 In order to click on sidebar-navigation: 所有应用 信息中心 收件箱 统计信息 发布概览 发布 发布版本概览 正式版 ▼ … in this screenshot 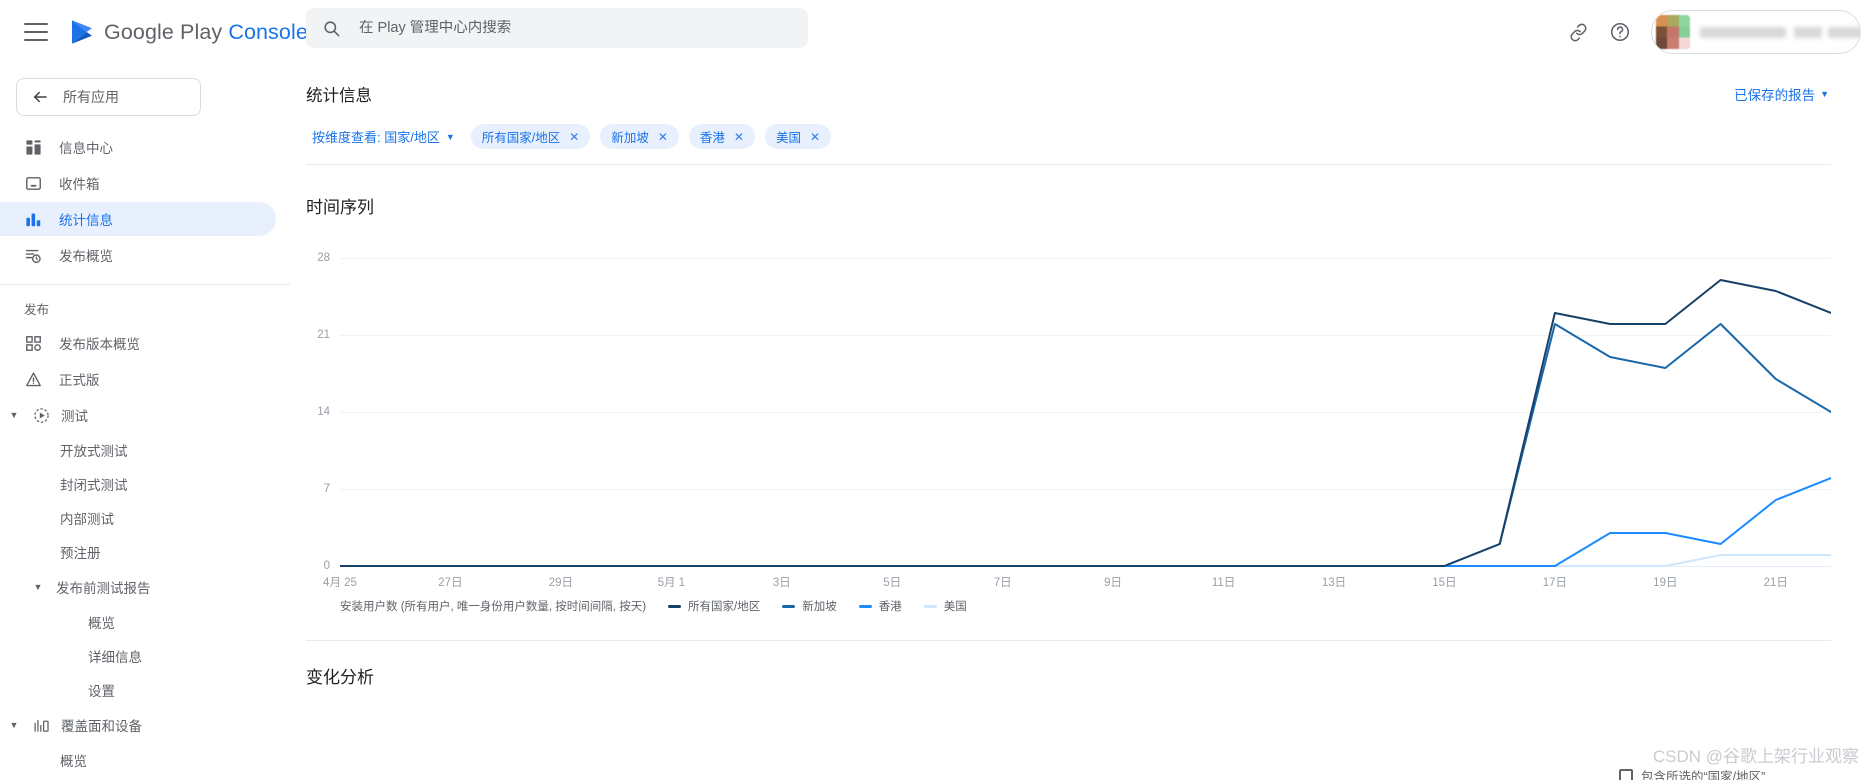, I will do `click(145, 422)`.